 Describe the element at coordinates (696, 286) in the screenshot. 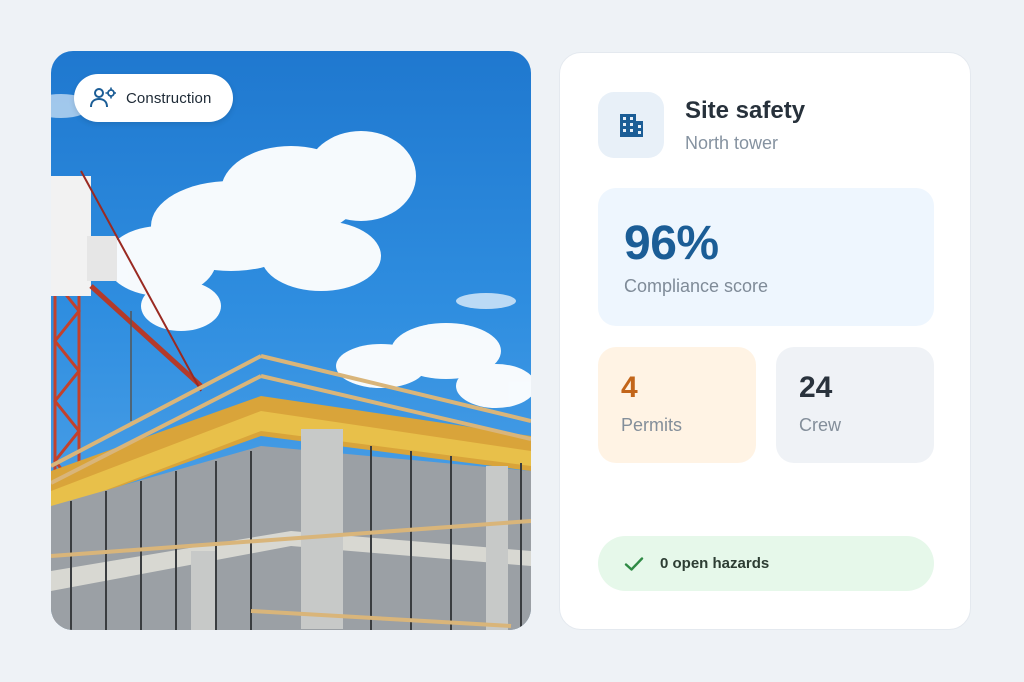

I see `compliance-score-label: Compliance score` at that location.